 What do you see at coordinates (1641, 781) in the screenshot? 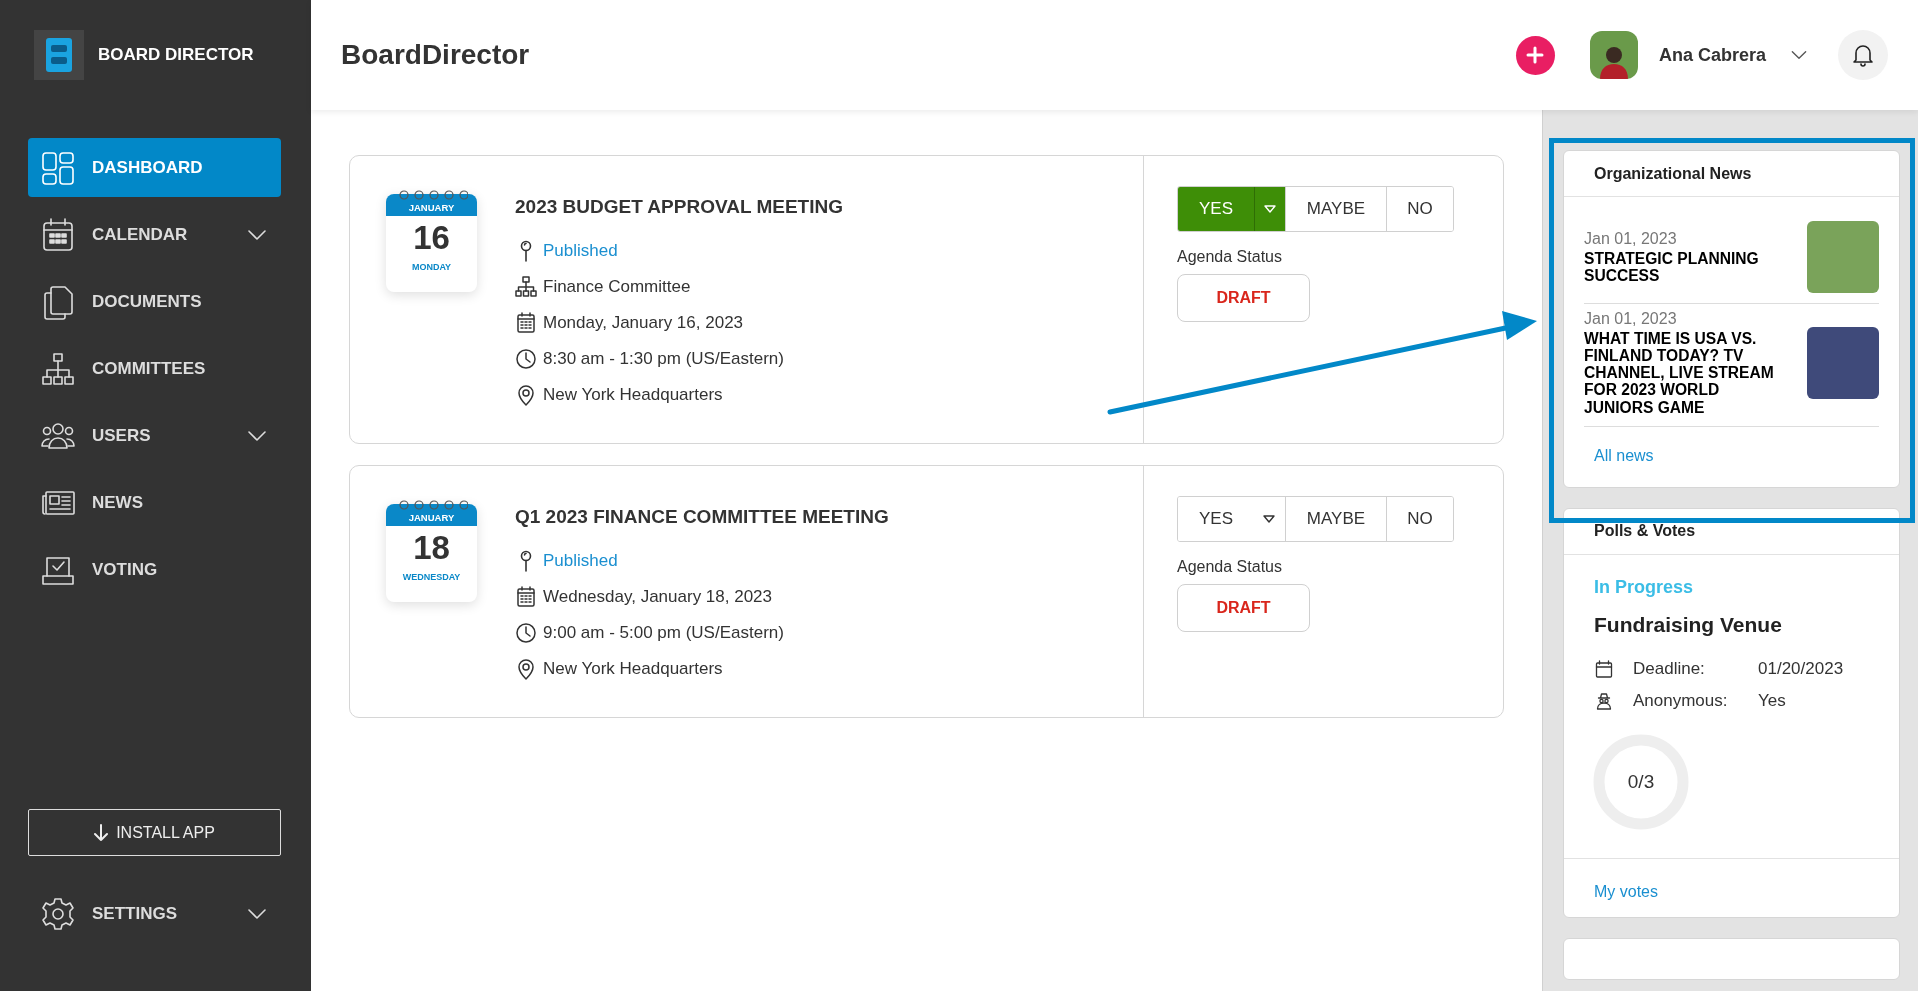
I see `vote-count: 0/3` at bounding box center [1641, 781].